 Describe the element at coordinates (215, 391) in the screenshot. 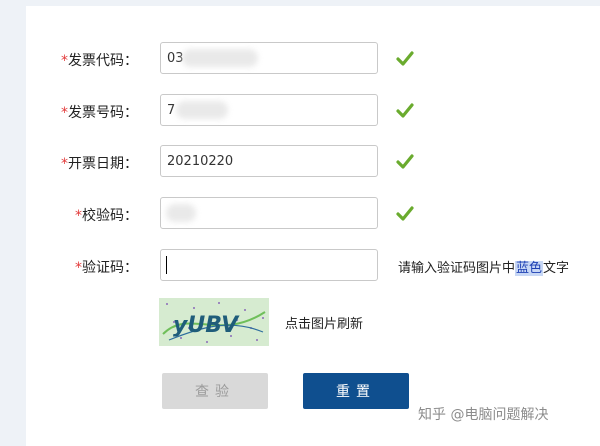

I see `check-button: 查验` at that location.